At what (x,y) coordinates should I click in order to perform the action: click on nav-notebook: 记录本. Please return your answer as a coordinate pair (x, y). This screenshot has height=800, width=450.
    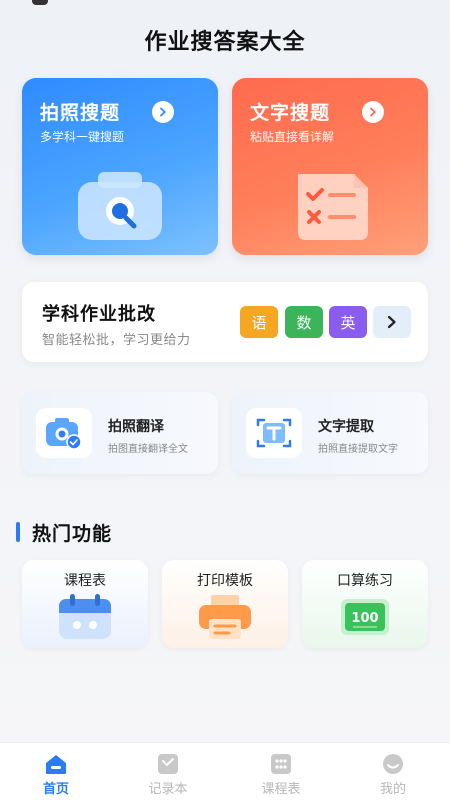
    Looking at the image, I should click on (168, 771).